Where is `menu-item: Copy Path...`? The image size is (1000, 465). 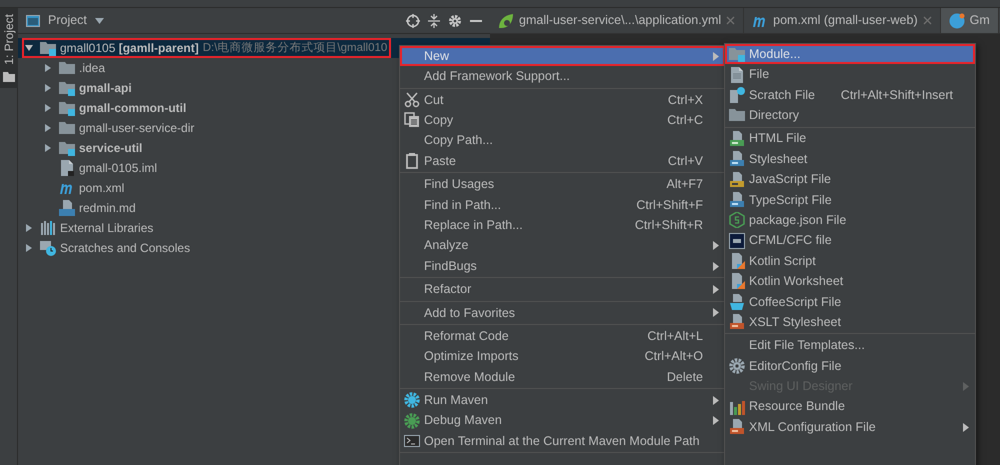
menu-item: Copy Path... is located at coordinates (562, 140).